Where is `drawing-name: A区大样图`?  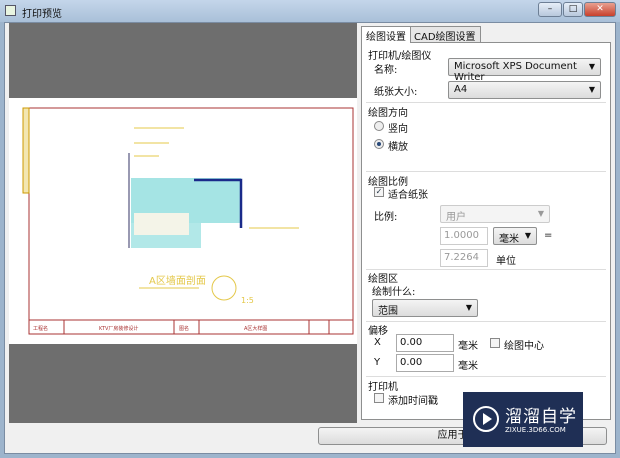 drawing-name: A区大样图 is located at coordinates (255, 328).